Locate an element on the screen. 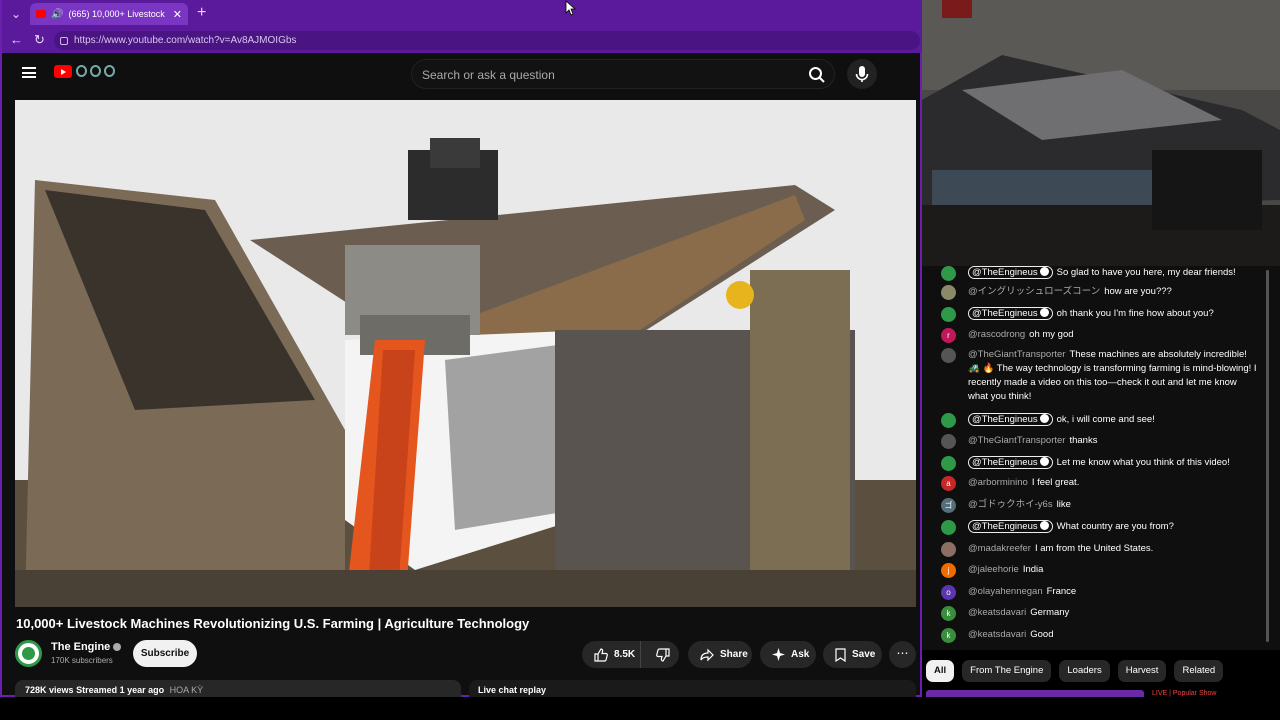 Image resolution: width=1280 pixels, height=720 pixels. tab-menu-chevron-icon: ⌄ is located at coordinates (16, 14).